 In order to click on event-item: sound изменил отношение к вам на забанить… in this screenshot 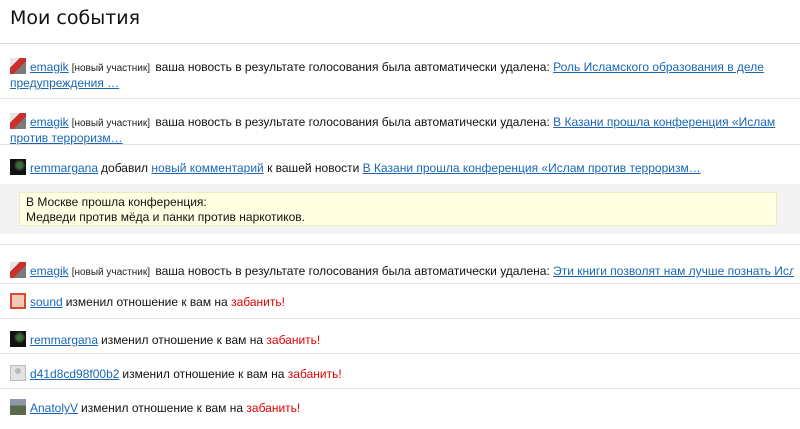, I will do `click(400, 301)`.